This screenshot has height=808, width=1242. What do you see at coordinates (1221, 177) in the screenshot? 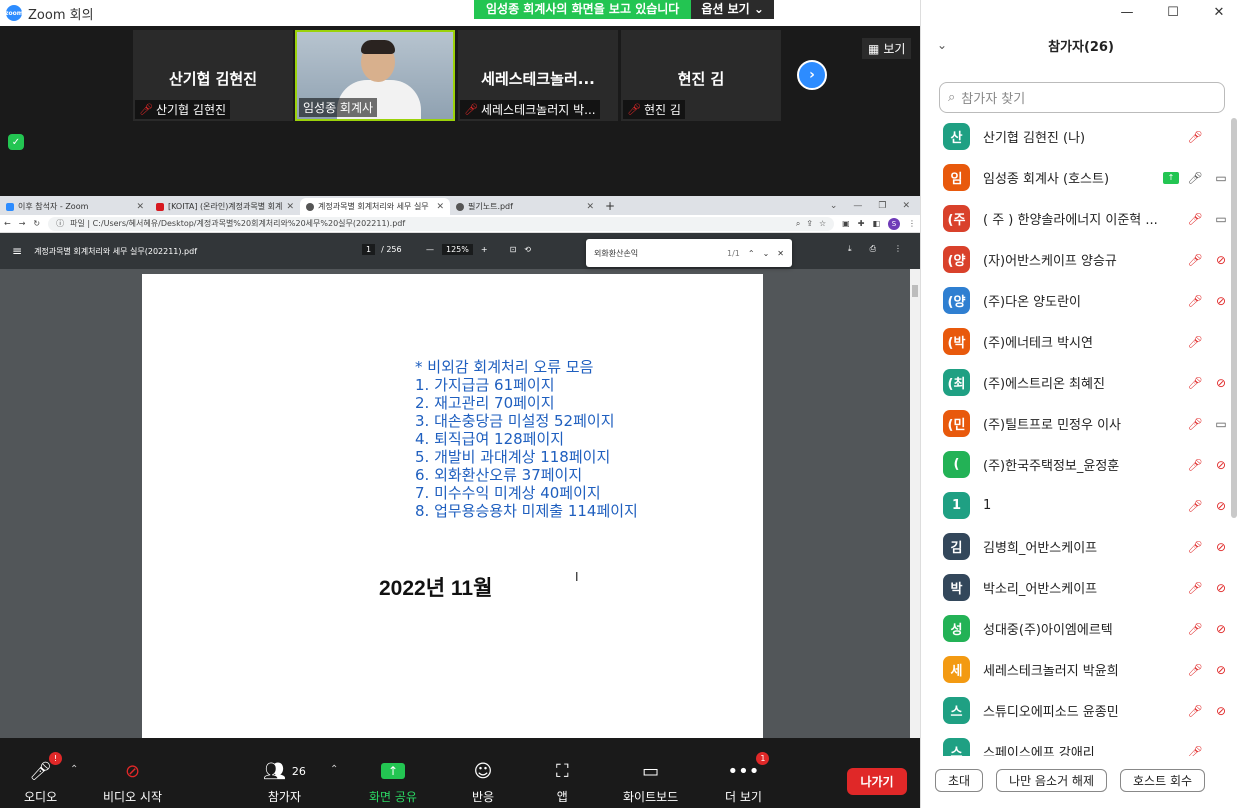
I see `video-camera-icon: ▭` at bounding box center [1221, 177].